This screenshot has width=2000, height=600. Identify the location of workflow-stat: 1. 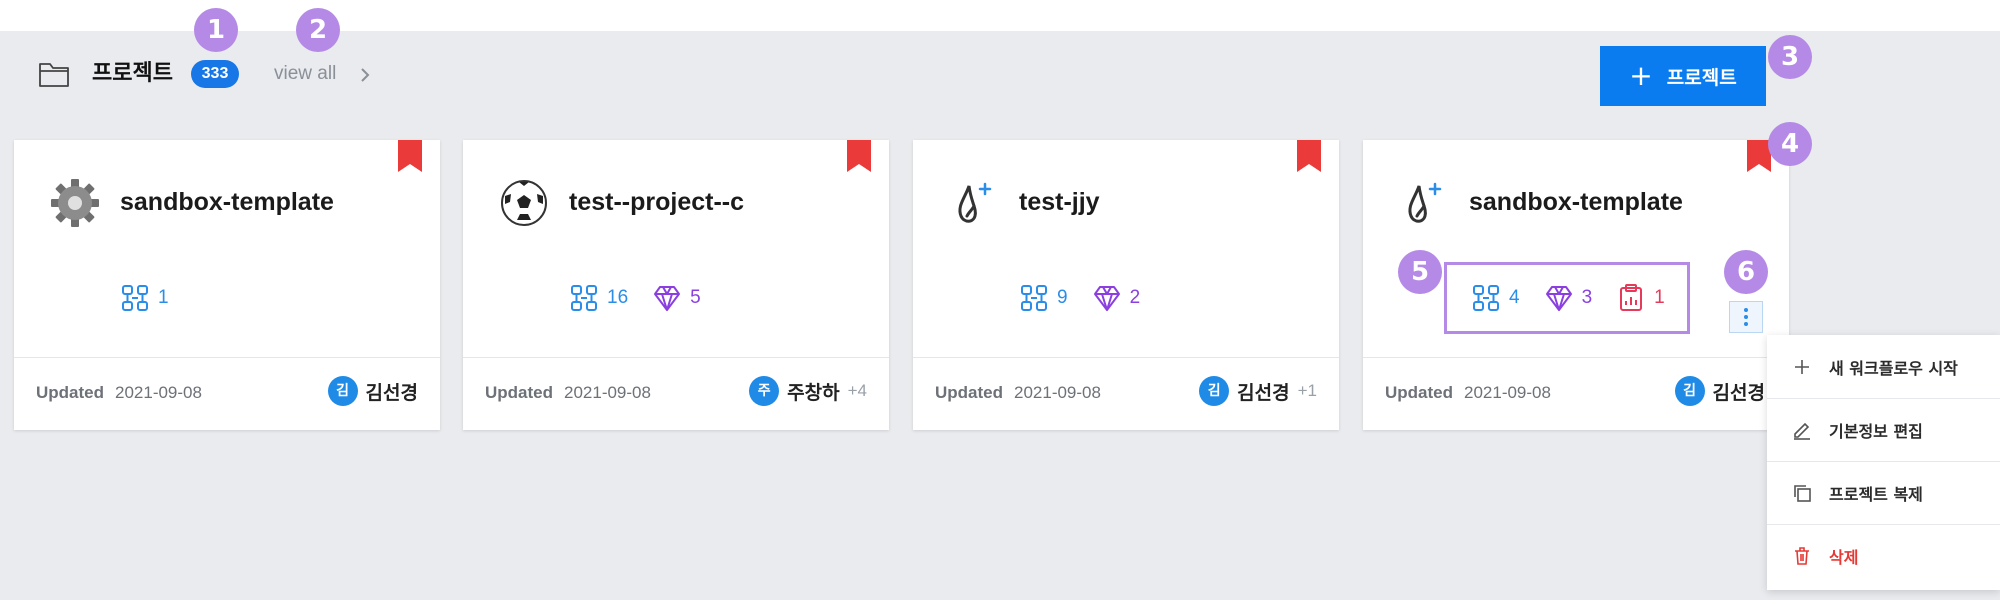
(144, 298).